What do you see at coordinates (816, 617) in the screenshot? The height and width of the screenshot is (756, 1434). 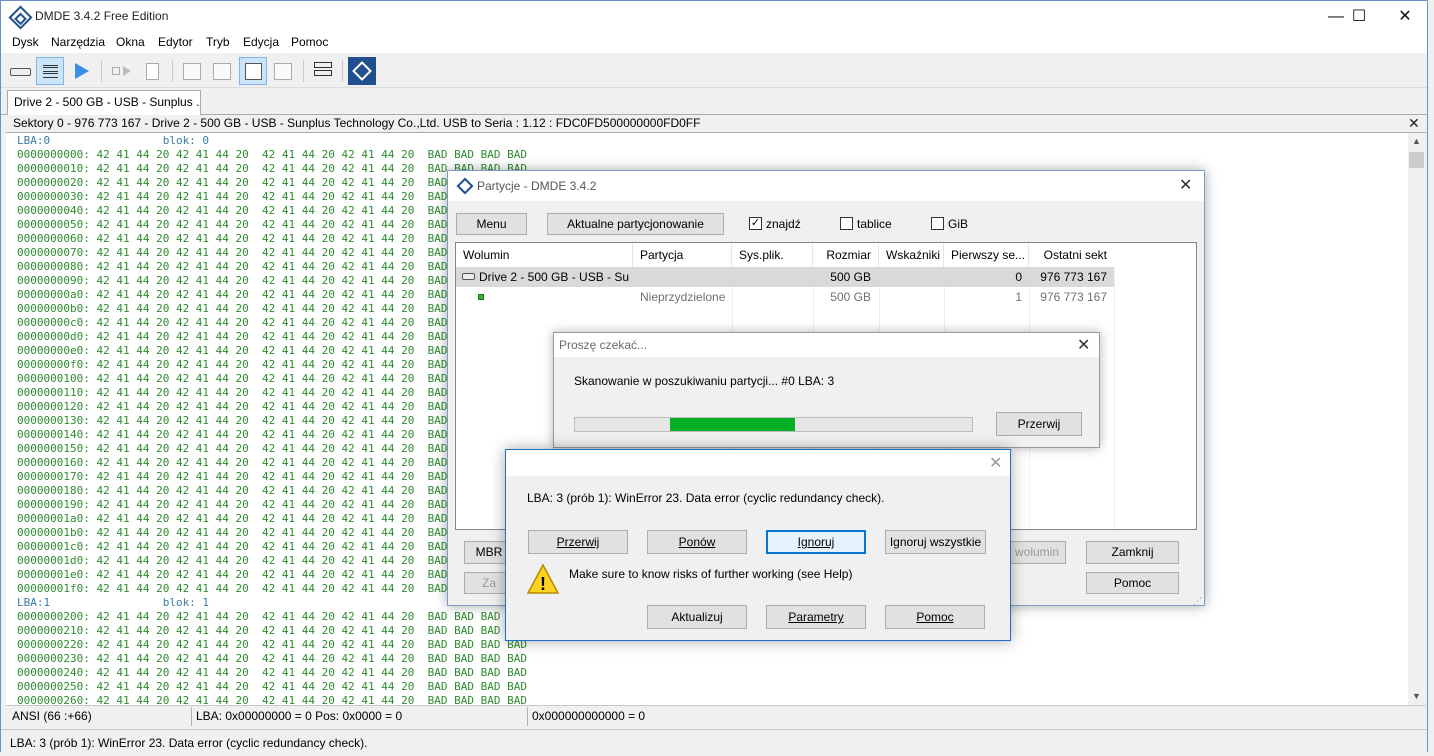 I see `parameters-button: Parametry` at bounding box center [816, 617].